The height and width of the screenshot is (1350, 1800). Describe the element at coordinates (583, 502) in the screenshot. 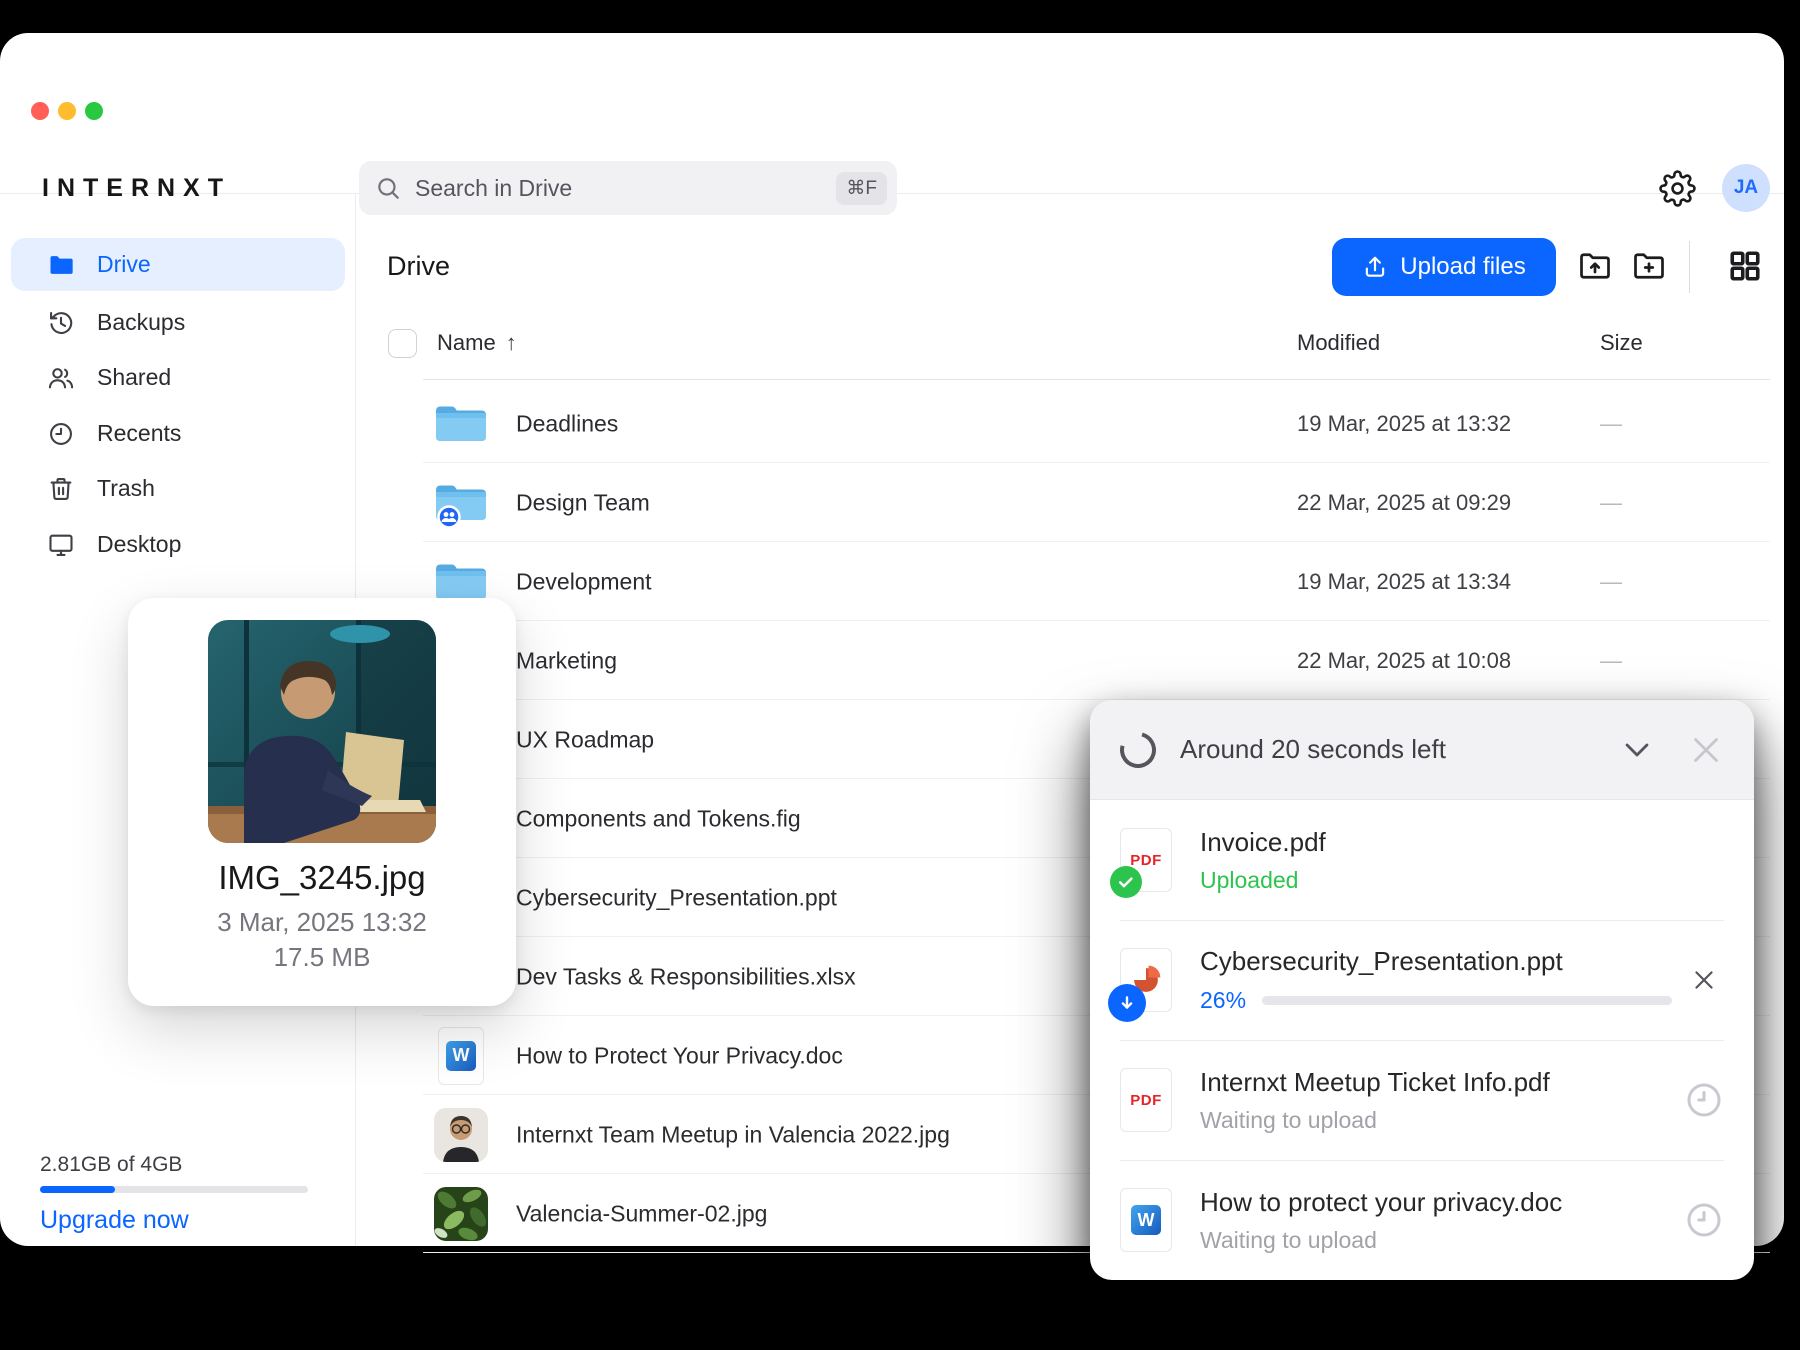

I see `file-name: Design Team` at that location.